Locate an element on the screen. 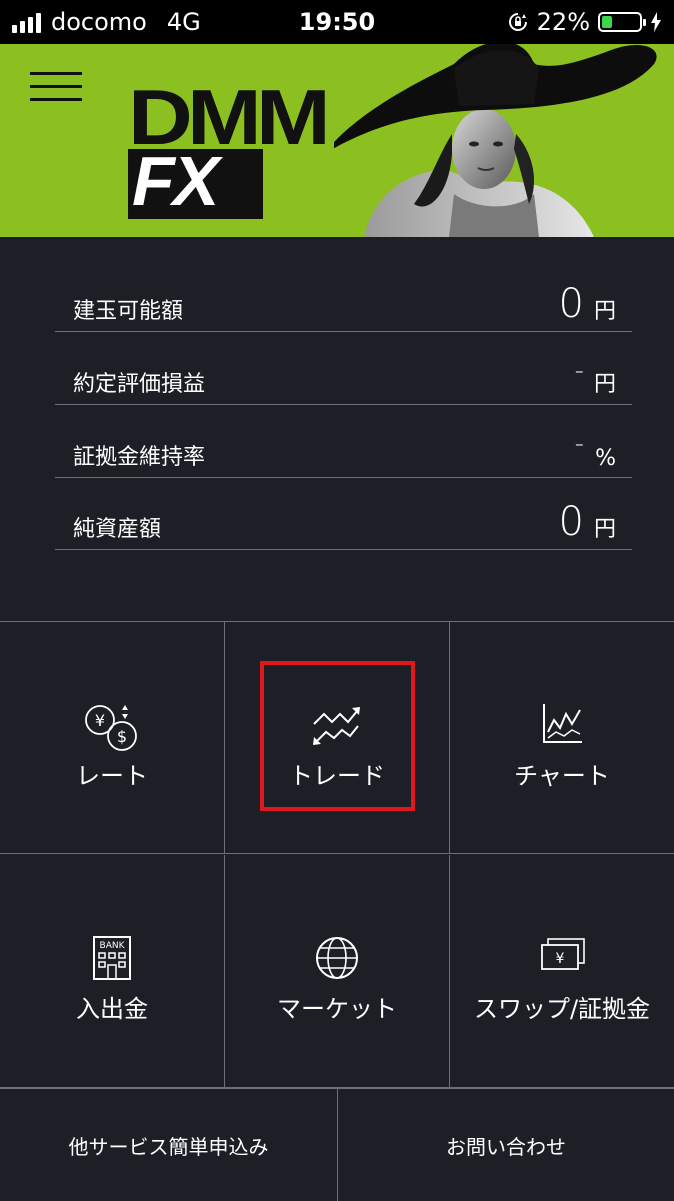 This screenshot has height=1201, width=674. menu-tile-trade: トレード is located at coordinates (337, 738).